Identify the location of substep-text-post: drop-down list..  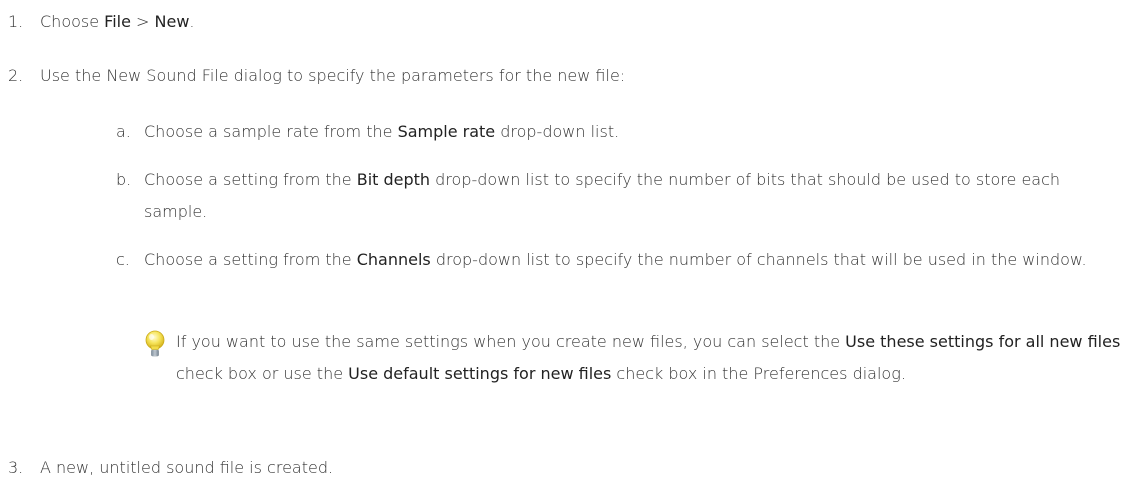
(557, 131).